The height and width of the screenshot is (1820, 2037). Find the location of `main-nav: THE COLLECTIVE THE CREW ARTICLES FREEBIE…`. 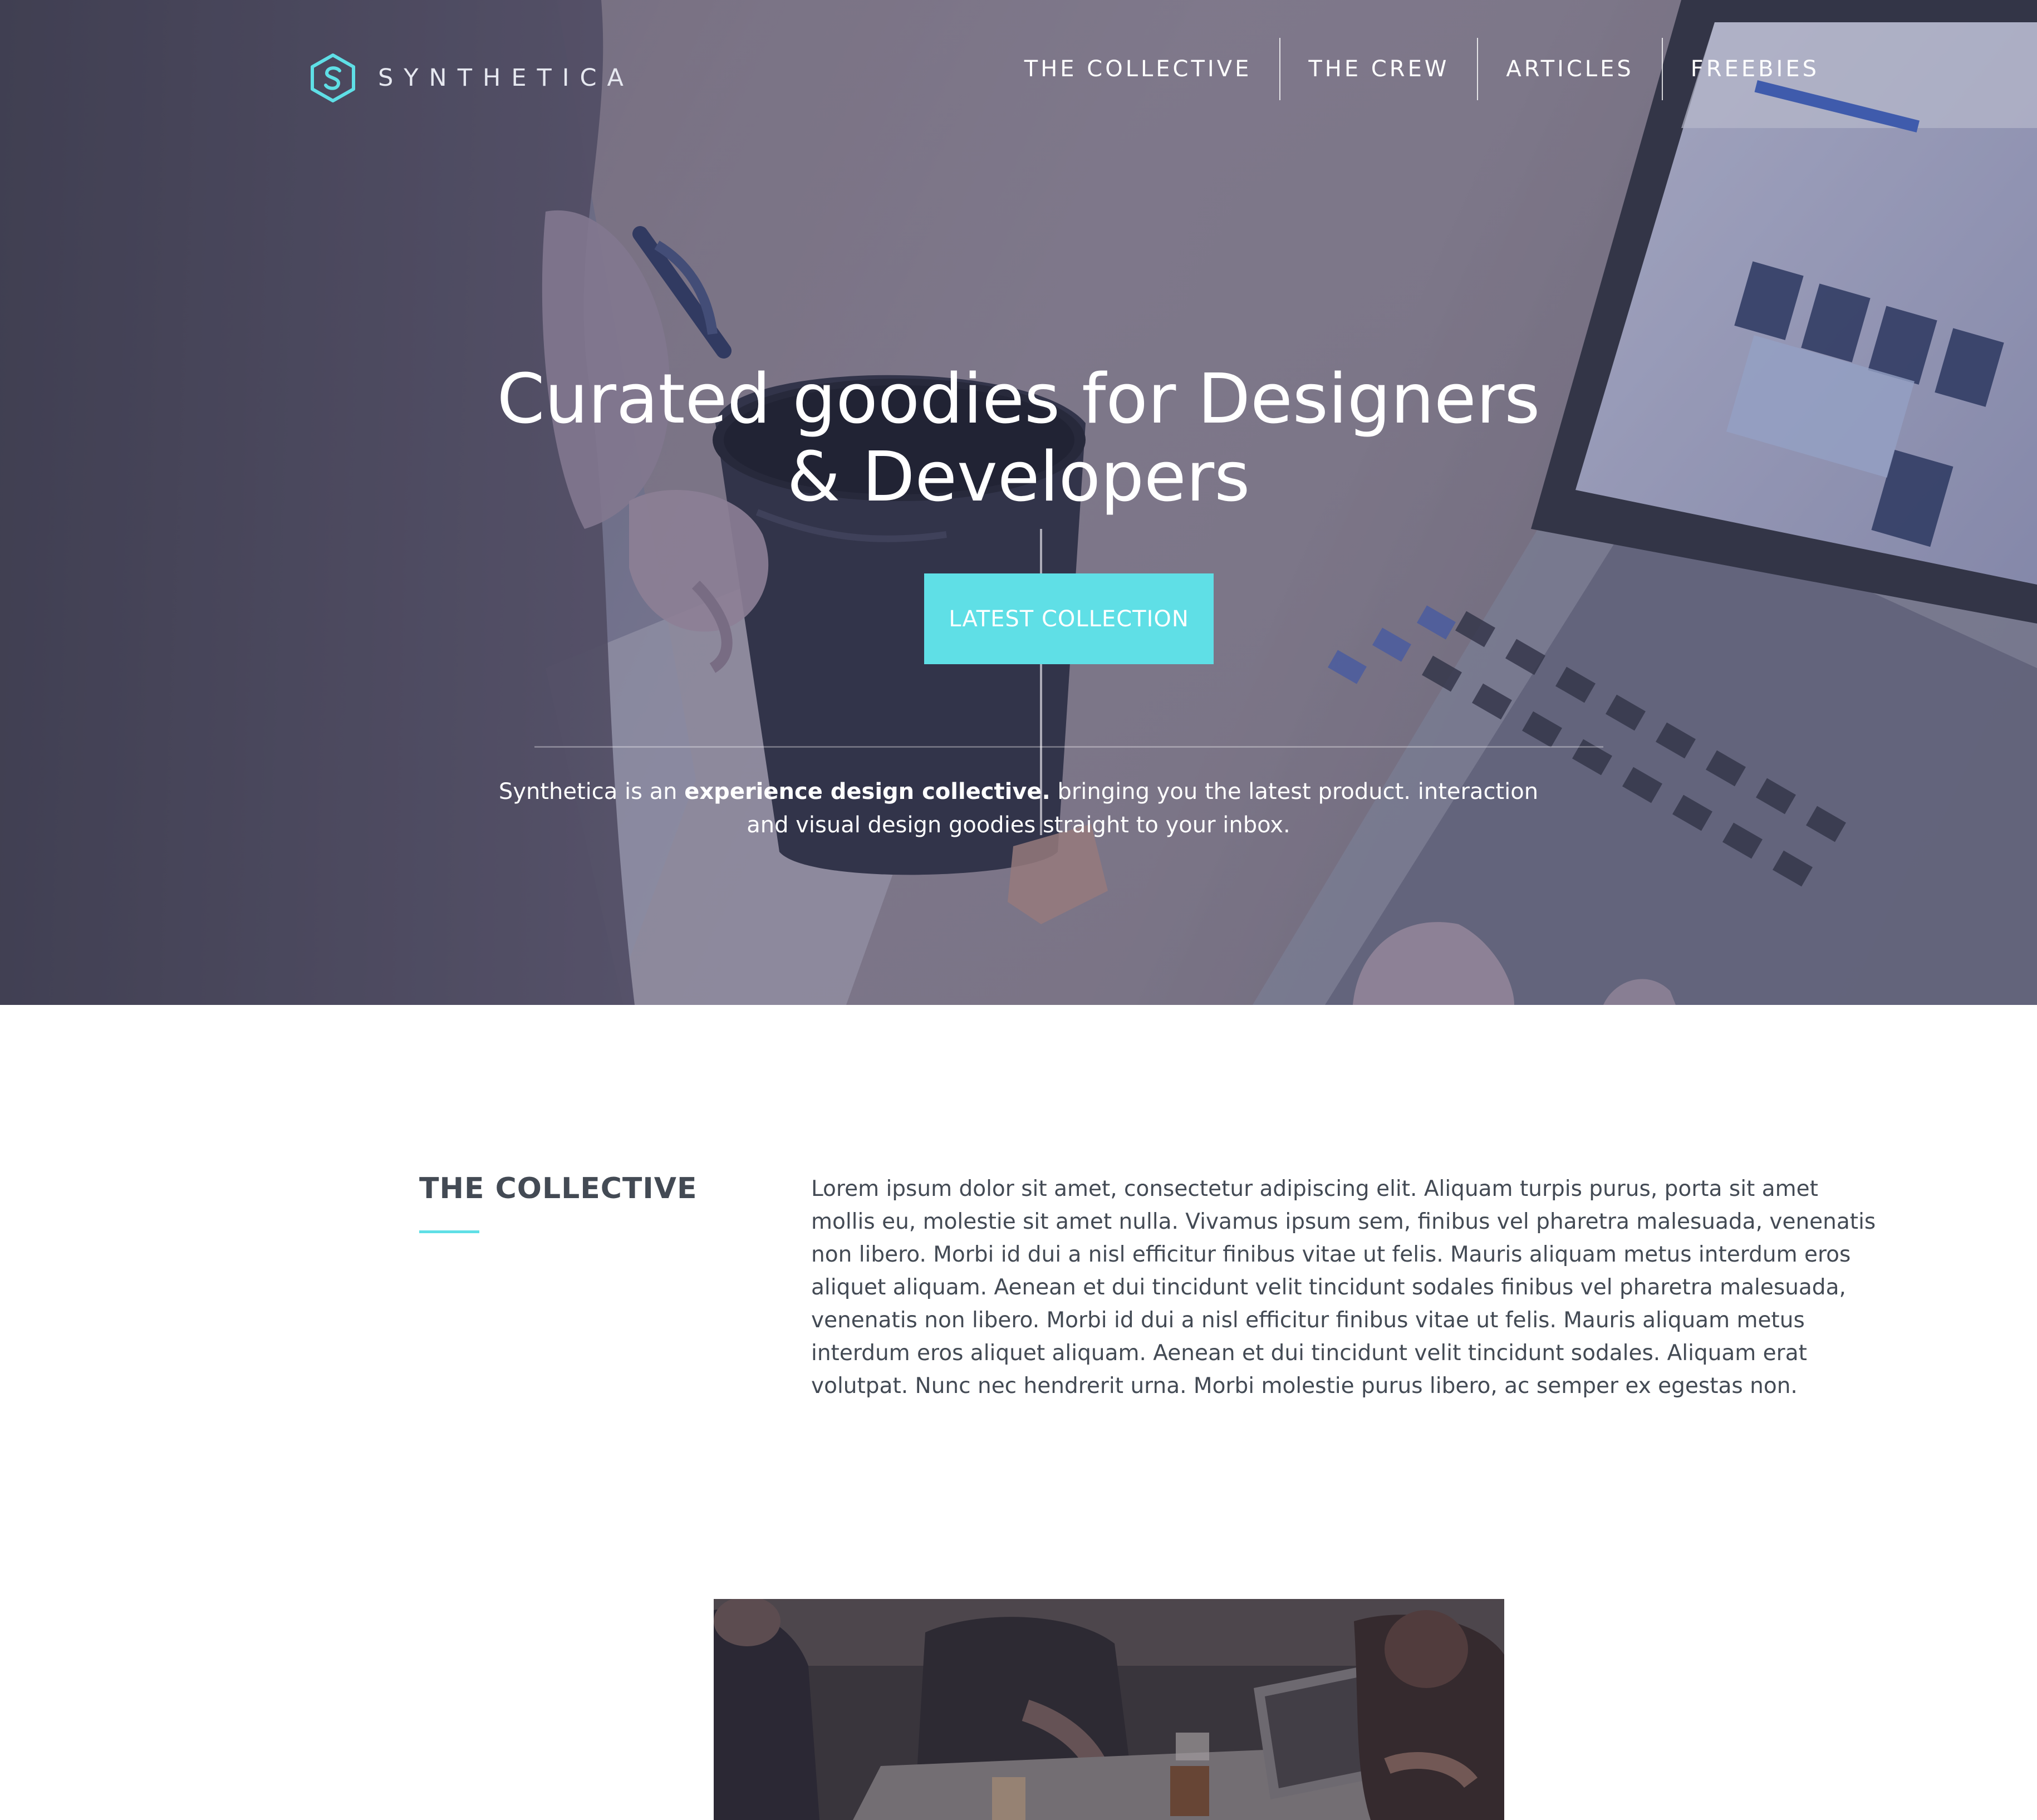

main-nav: THE COLLECTIVE THE CREW ARTICLES FREEBIE… is located at coordinates (1422, 69).